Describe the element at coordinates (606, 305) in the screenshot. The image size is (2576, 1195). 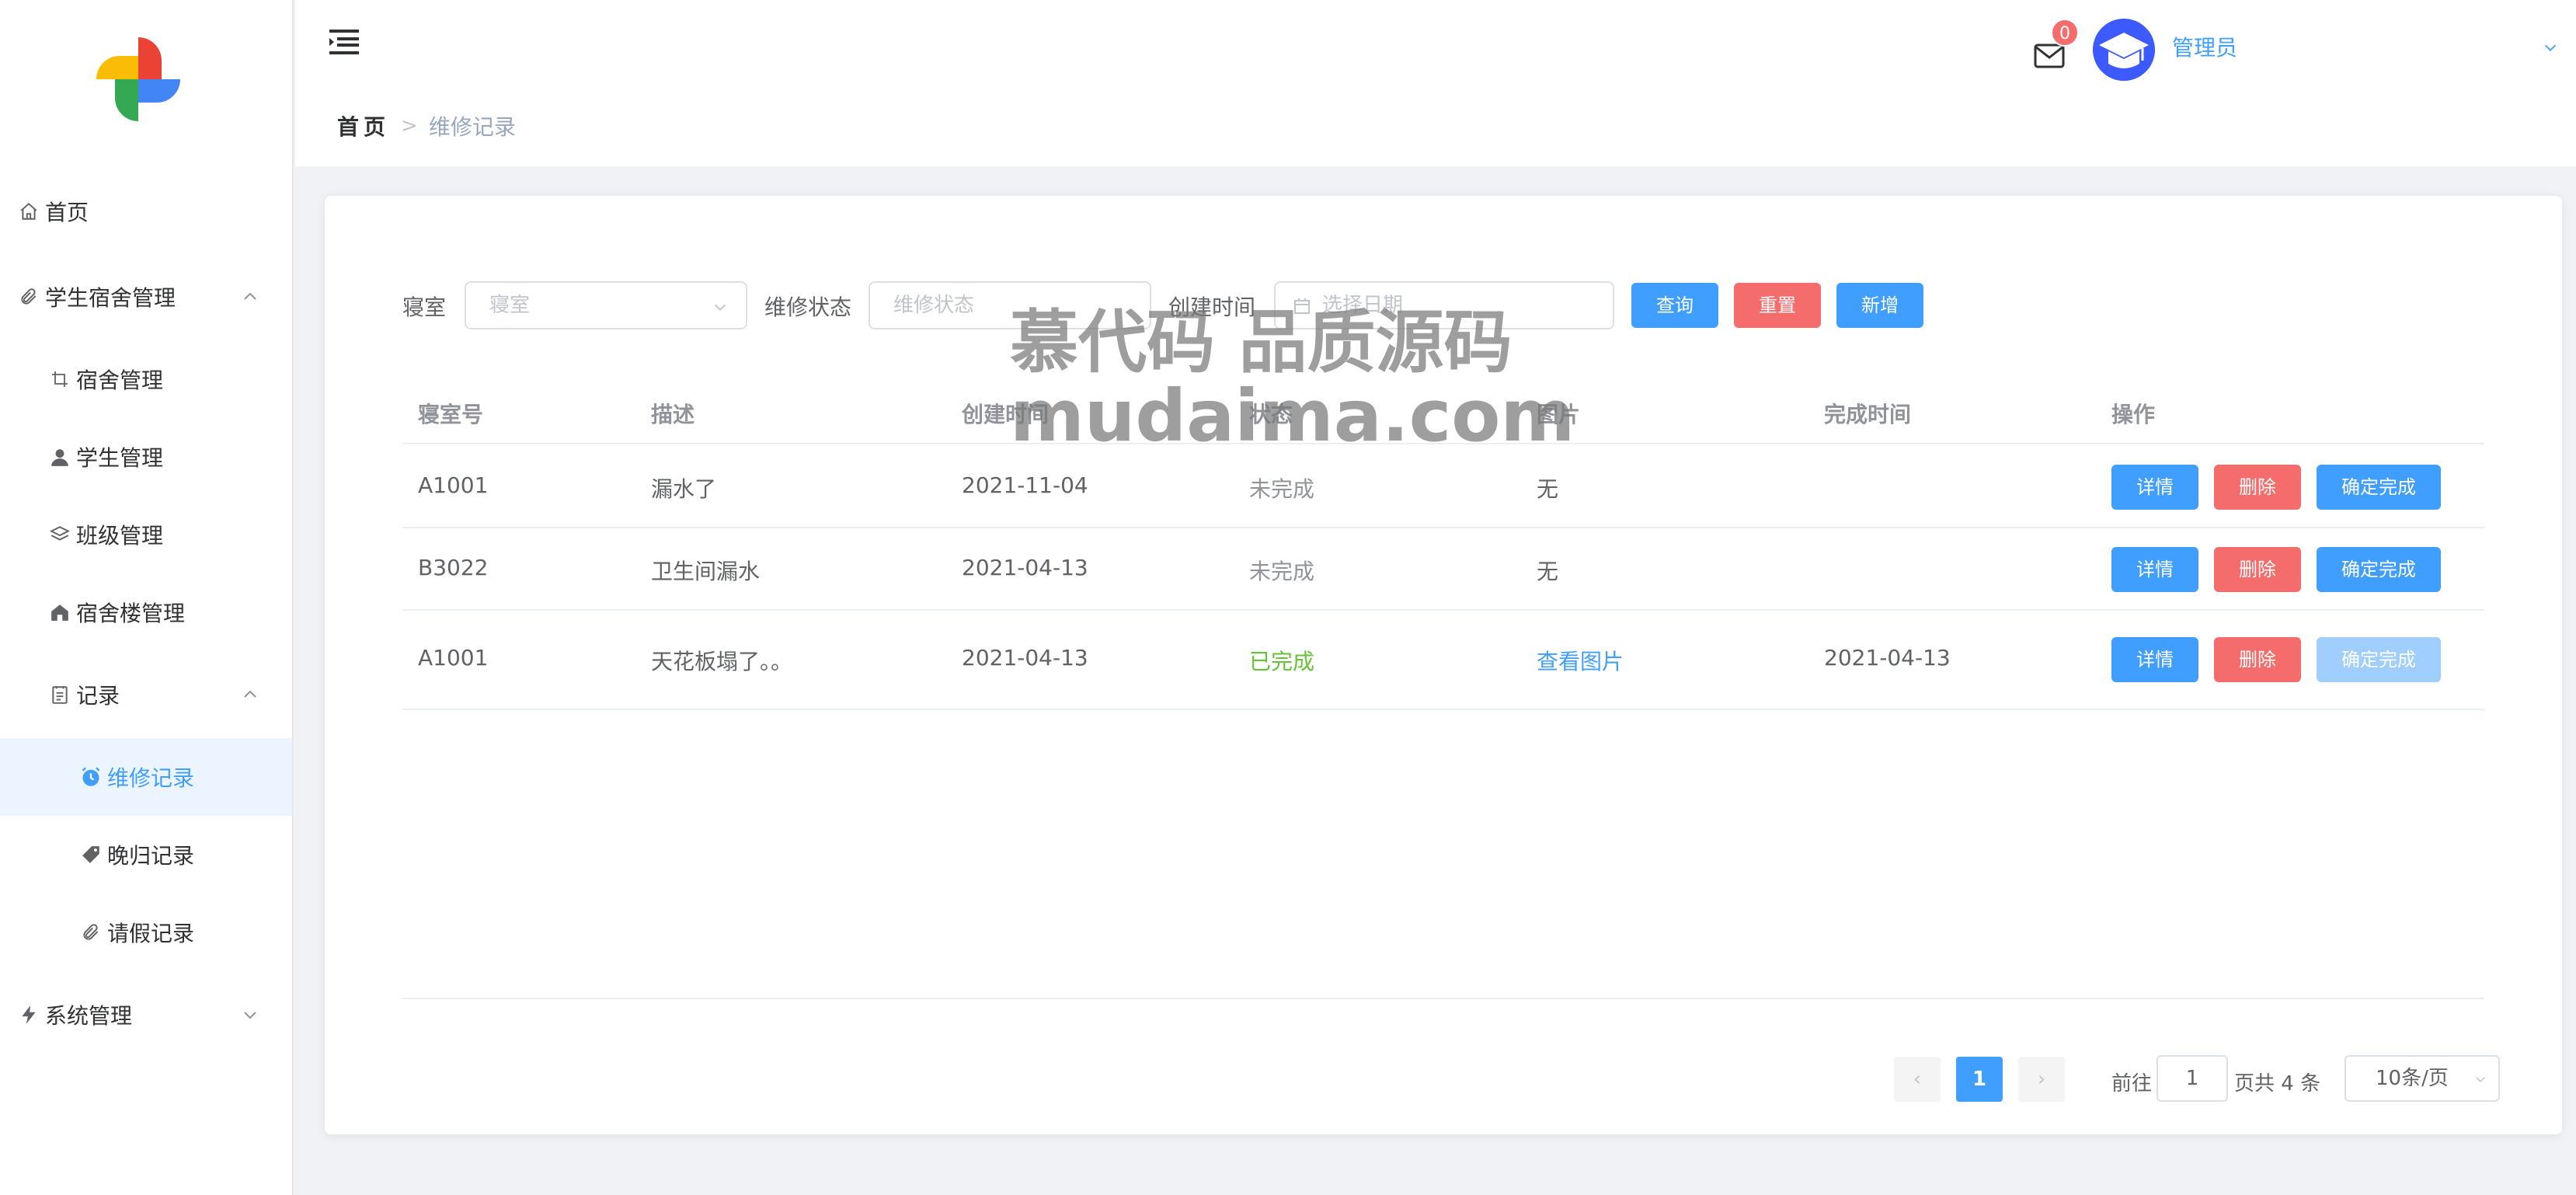
I see `dorm-select: 寝室` at that location.